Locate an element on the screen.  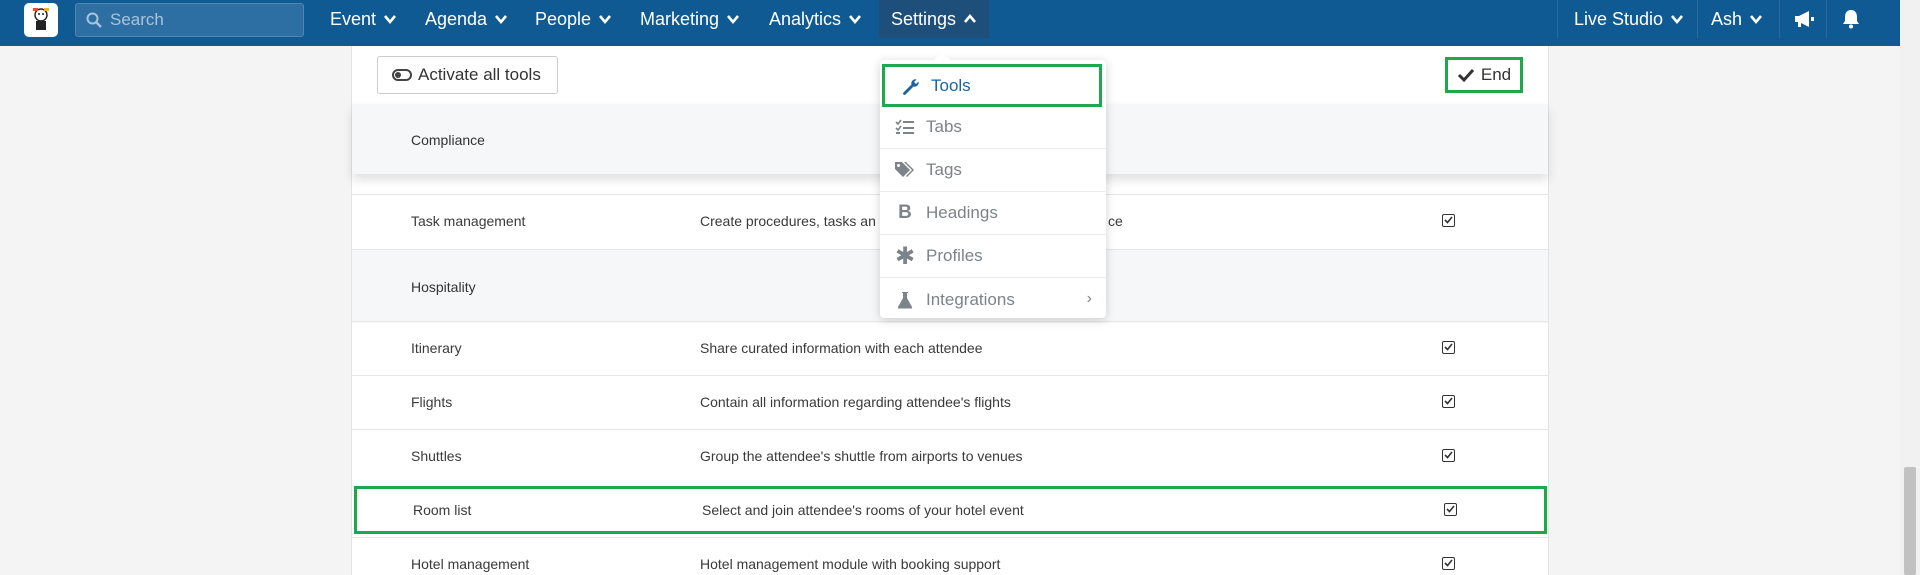
nav-user-menu: Ash is located at coordinates (1737, 19).